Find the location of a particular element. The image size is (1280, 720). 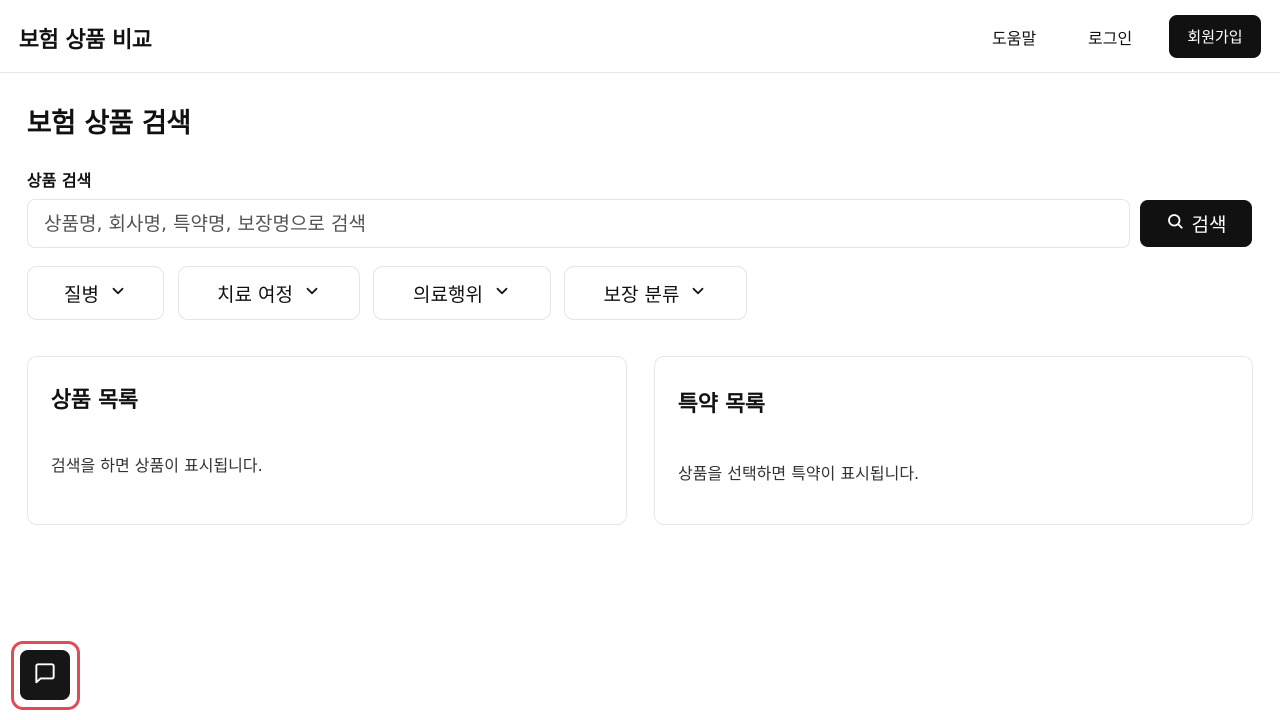

login-link: 로그인 is located at coordinates (1110, 37).